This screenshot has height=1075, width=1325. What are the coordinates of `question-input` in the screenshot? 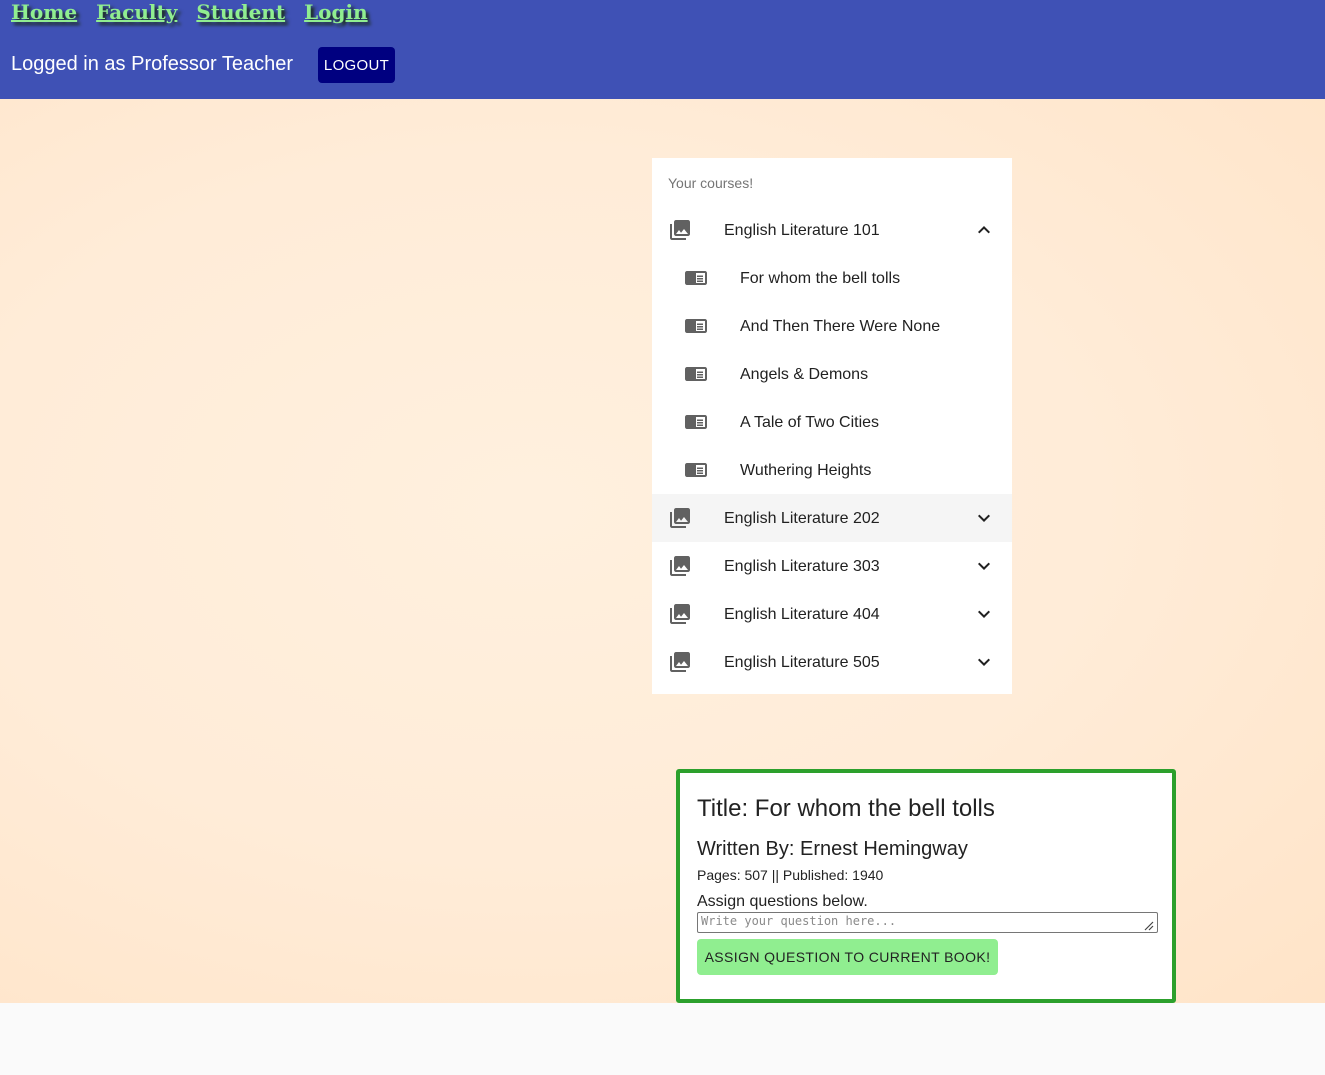 It's located at (927, 922).